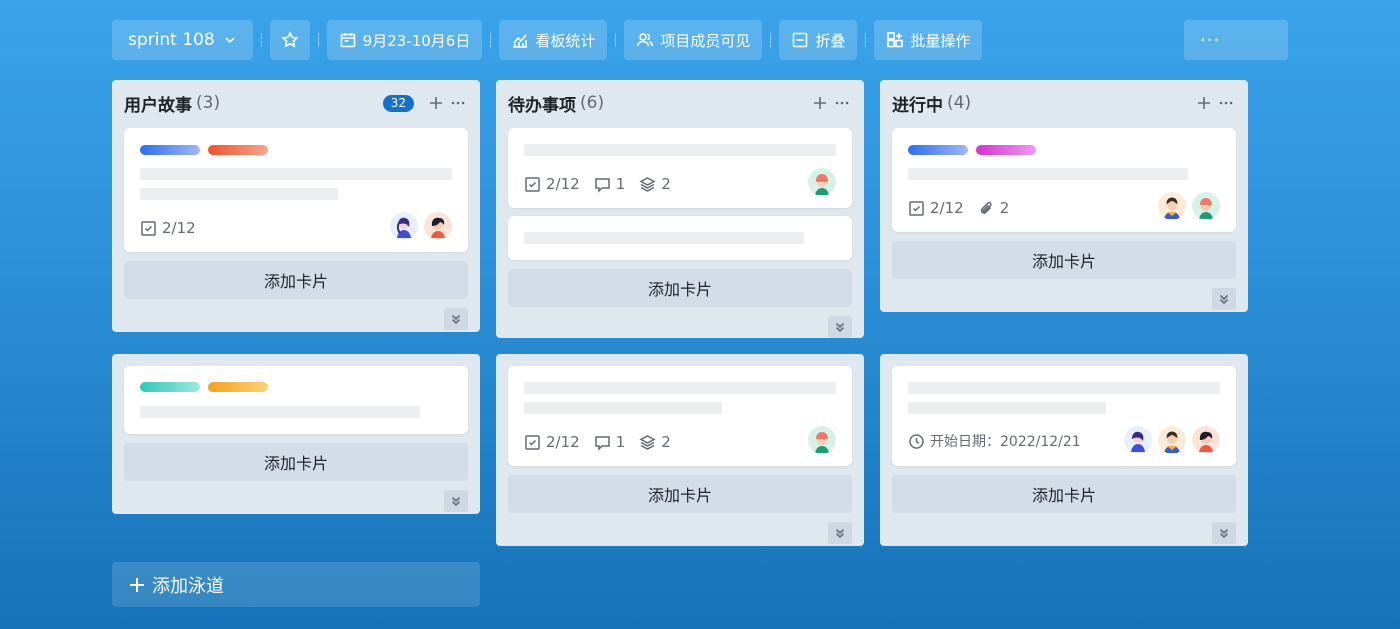  Describe the element at coordinates (680, 209) in the screenshot. I see `column-todo: 待办事项 (6) 2/12 1 2 添加卡片` at that location.